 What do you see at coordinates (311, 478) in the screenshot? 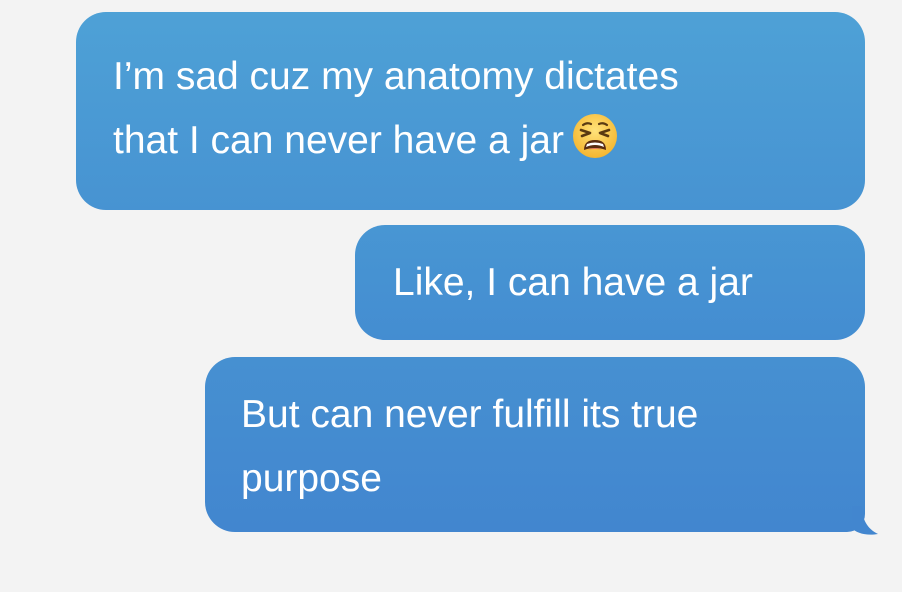
I see `message-line: purpose` at bounding box center [311, 478].